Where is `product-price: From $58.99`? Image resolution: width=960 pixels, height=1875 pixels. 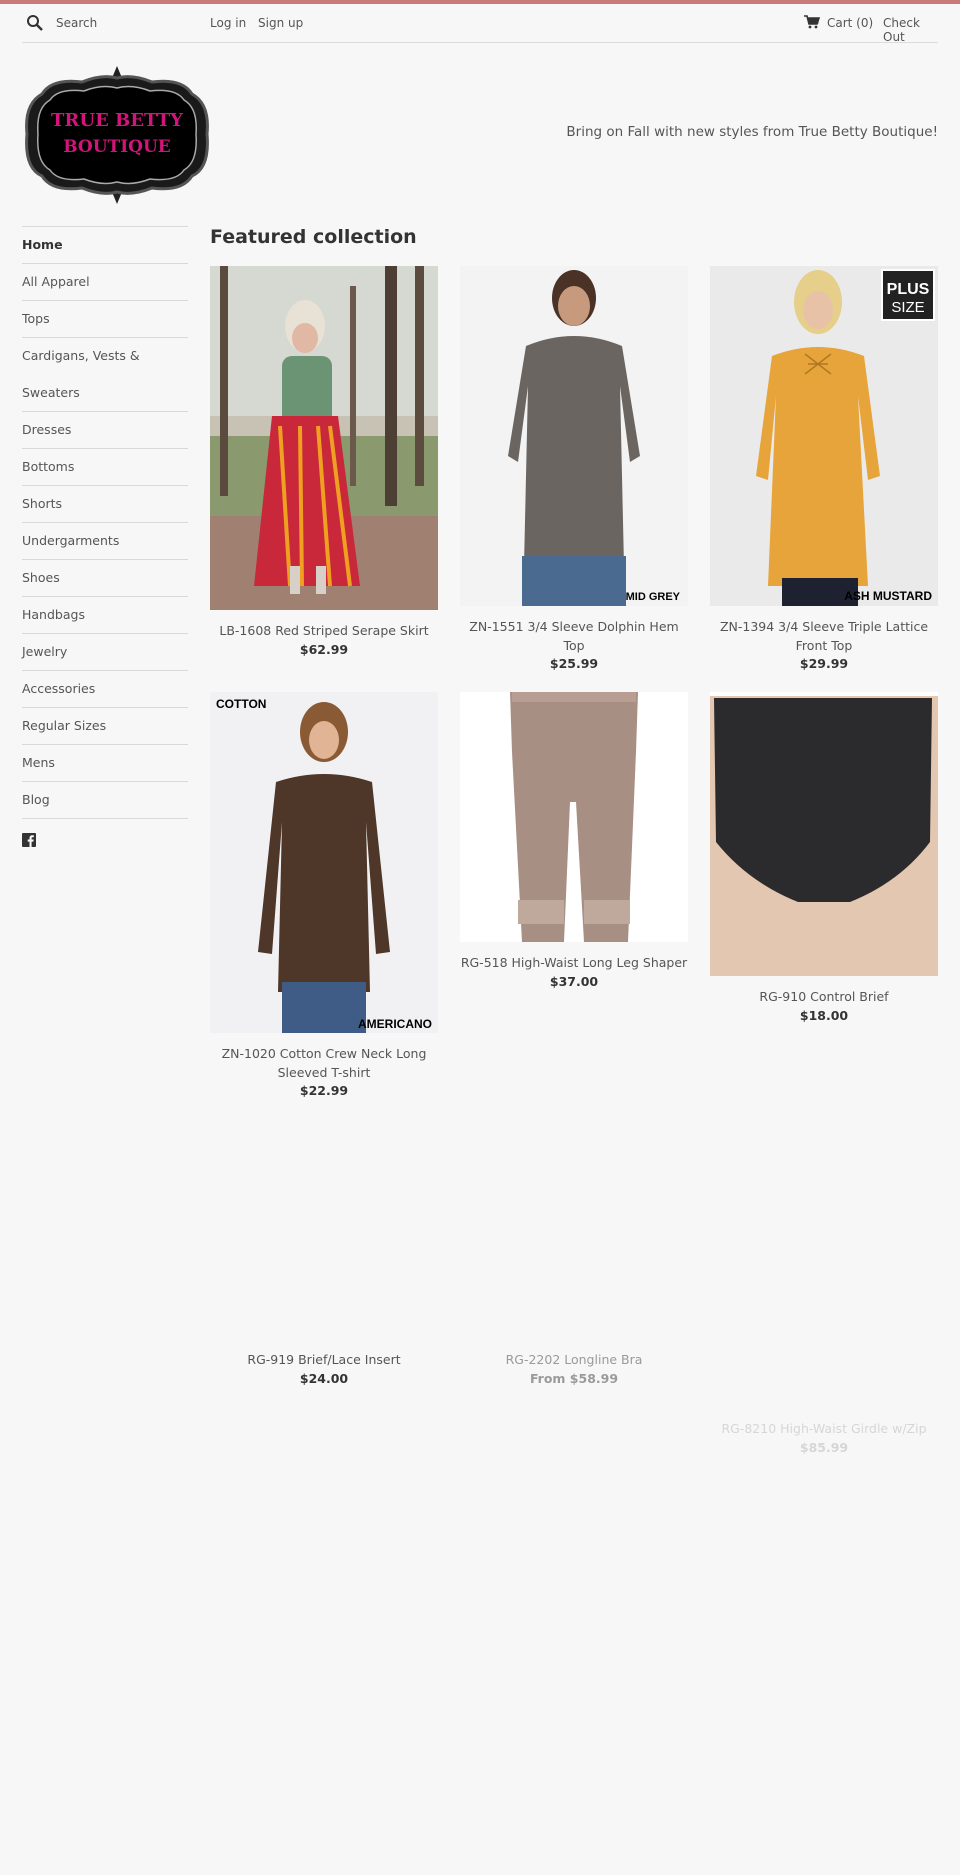
product-price: From $58.99 is located at coordinates (574, 1378).